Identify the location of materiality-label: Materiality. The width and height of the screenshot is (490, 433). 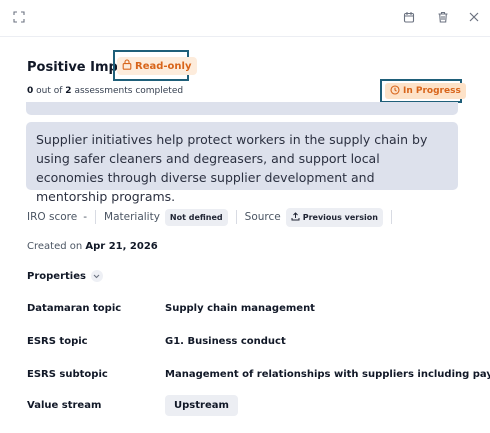
(132, 217).